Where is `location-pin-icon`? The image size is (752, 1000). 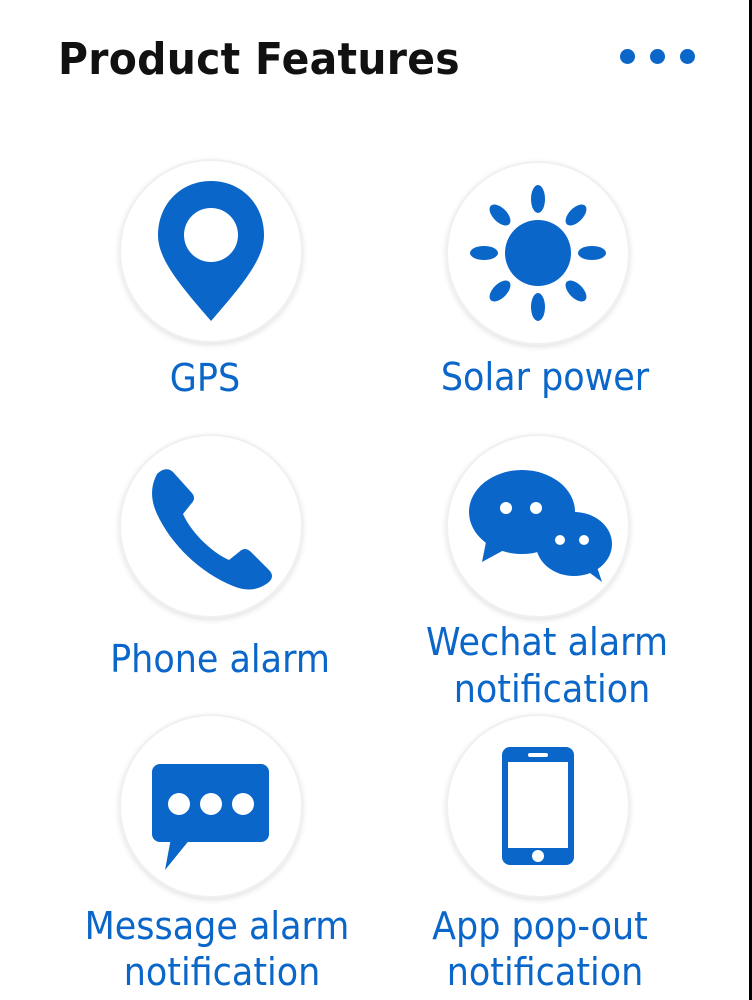
location-pin-icon is located at coordinates (211, 251).